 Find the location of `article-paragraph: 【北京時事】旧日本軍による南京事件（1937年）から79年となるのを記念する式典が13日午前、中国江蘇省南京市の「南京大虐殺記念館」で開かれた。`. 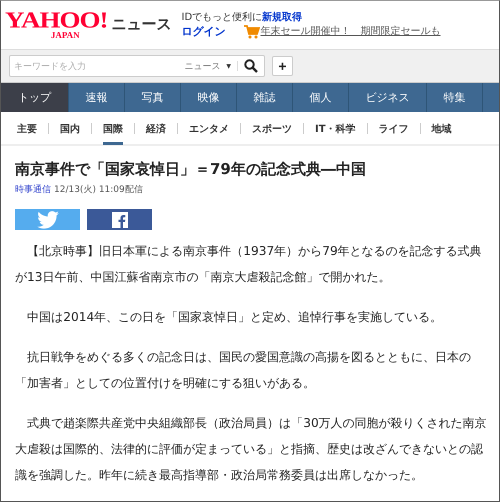

article-paragraph: 【北京時事】旧日本軍による南京事件（1937年）から79年となるのを記念する式典が13日午前、中国江蘇省南京市の「南京大虐殺記念館」で開かれた。 is located at coordinates (249, 264).